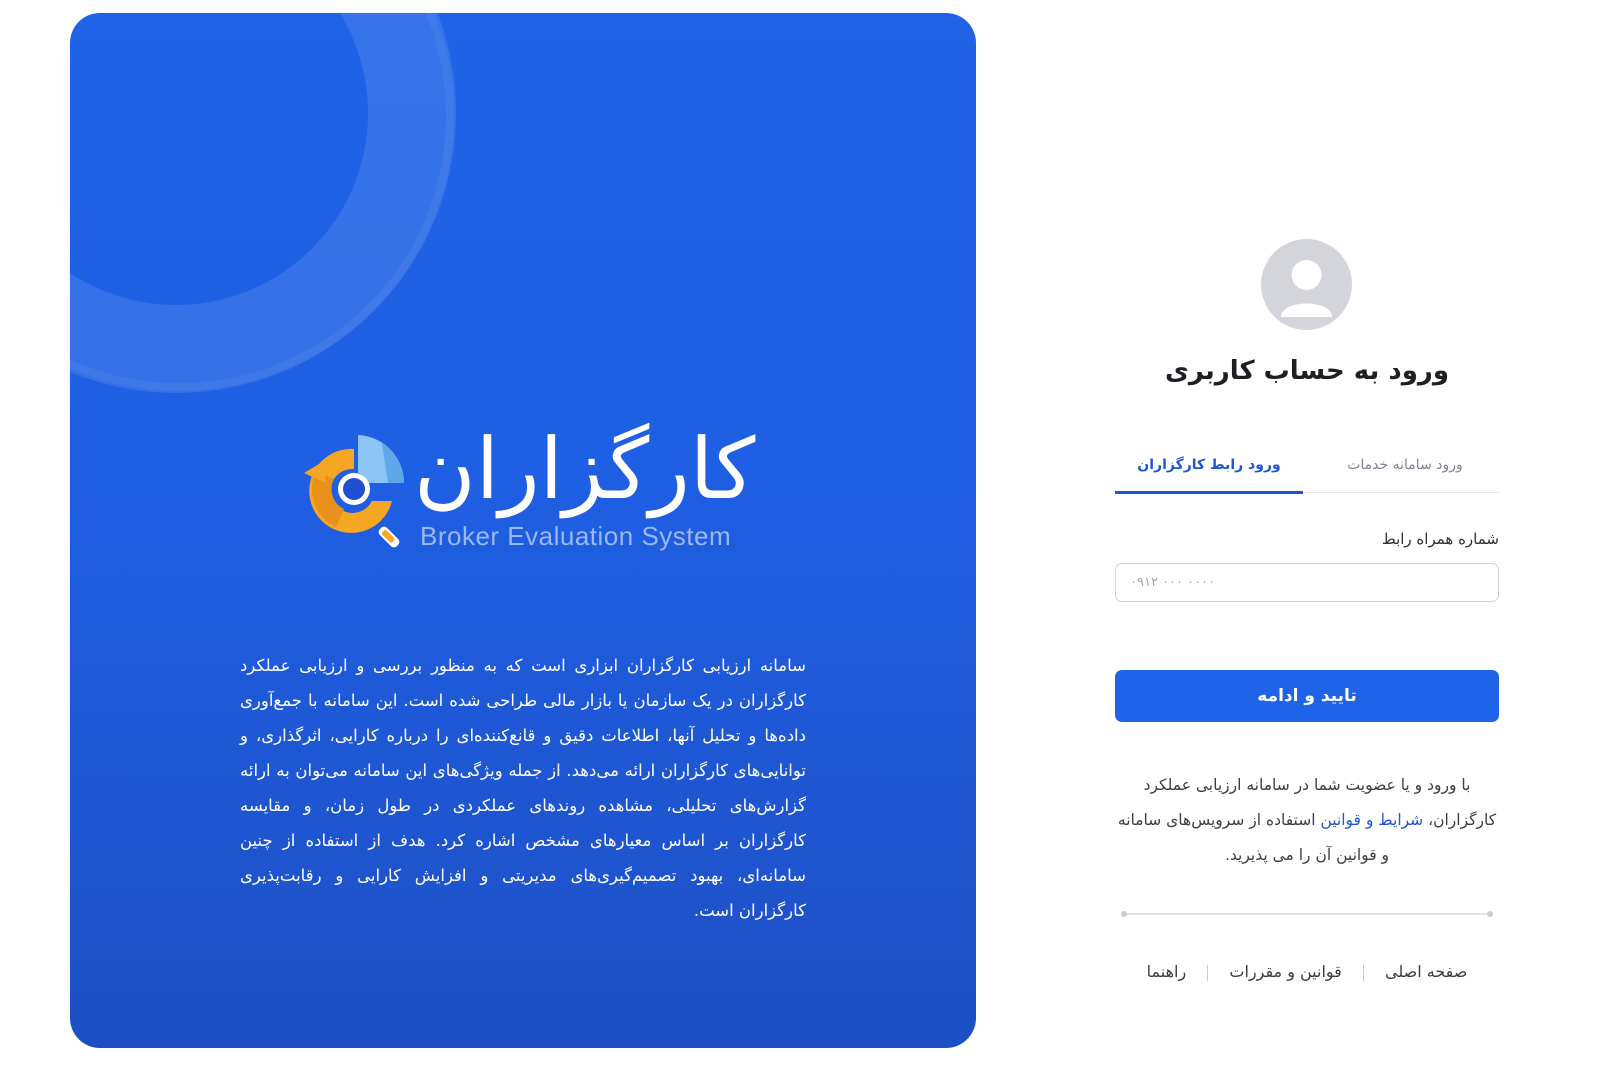 The width and height of the screenshot is (1601, 1074). What do you see at coordinates (1371, 820) in the screenshot?
I see `terms-link: شرایط و قوانین` at bounding box center [1371, 820].